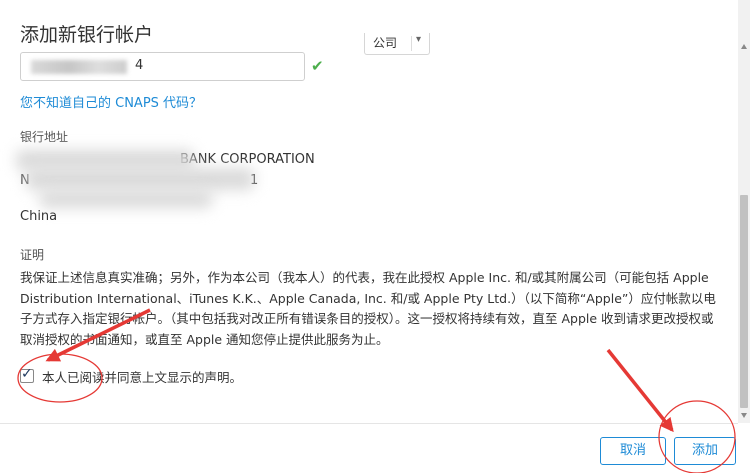 This screenshot has height=473, width=750. Describe the element at coordinates (140, 179) in the screenshot. I see `redacted-bank-street` at that location.